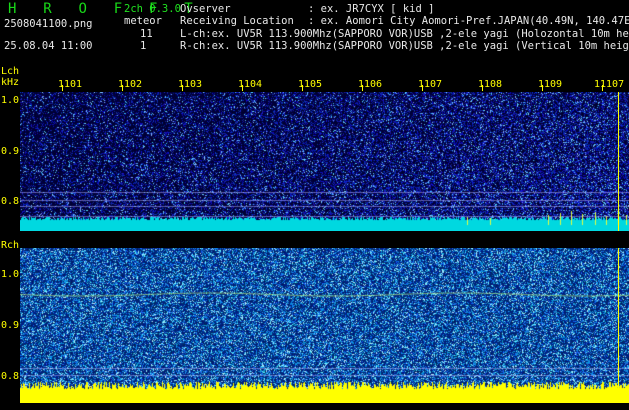 This screenshot has height=410, width=629. I want to click on rch-ytick-0-8: 0.8, so click(10, 376).